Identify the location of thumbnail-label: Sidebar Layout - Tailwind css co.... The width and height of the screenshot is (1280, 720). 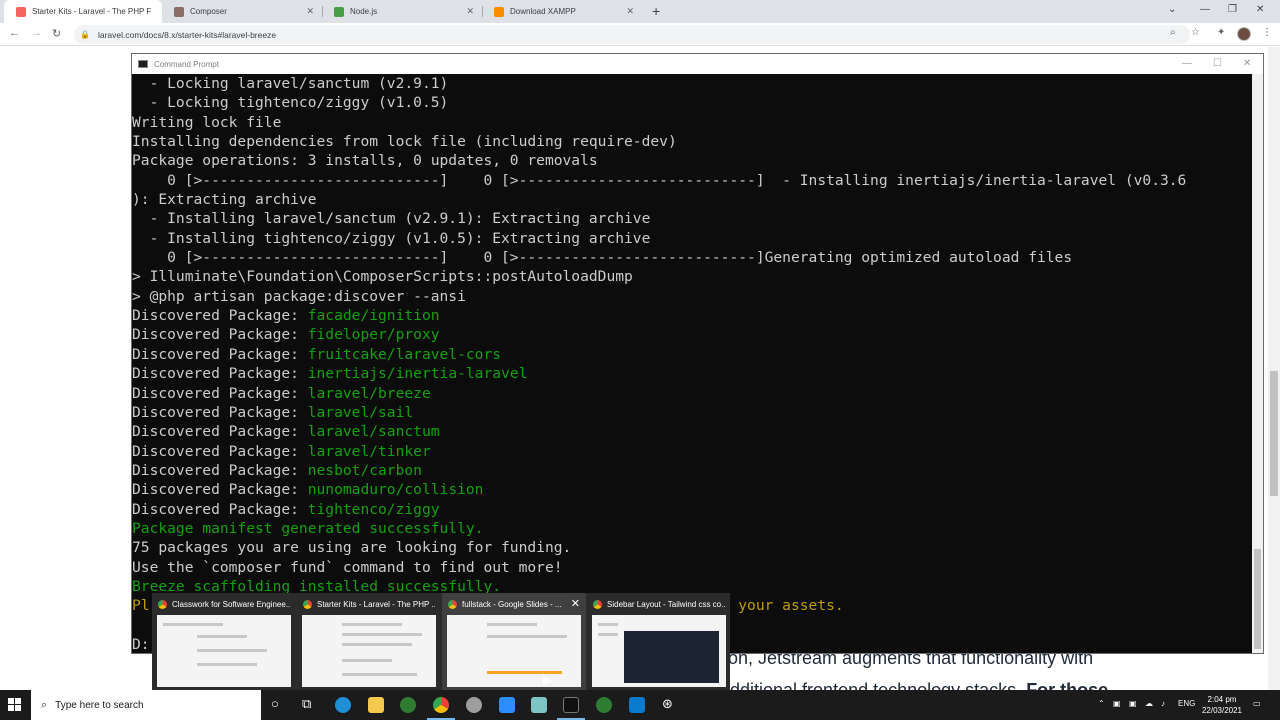
(666, 604).